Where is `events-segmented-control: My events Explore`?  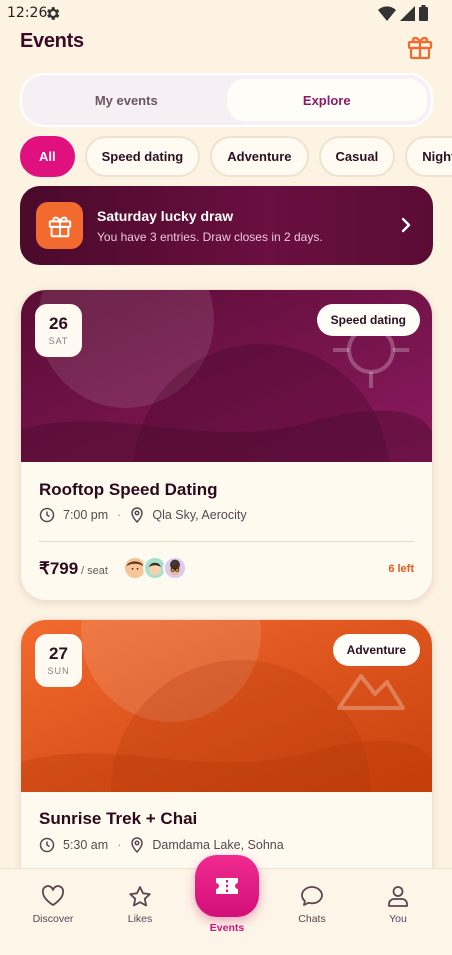
events-segmented-control: My events Explore is located at coordinates (226, 100).